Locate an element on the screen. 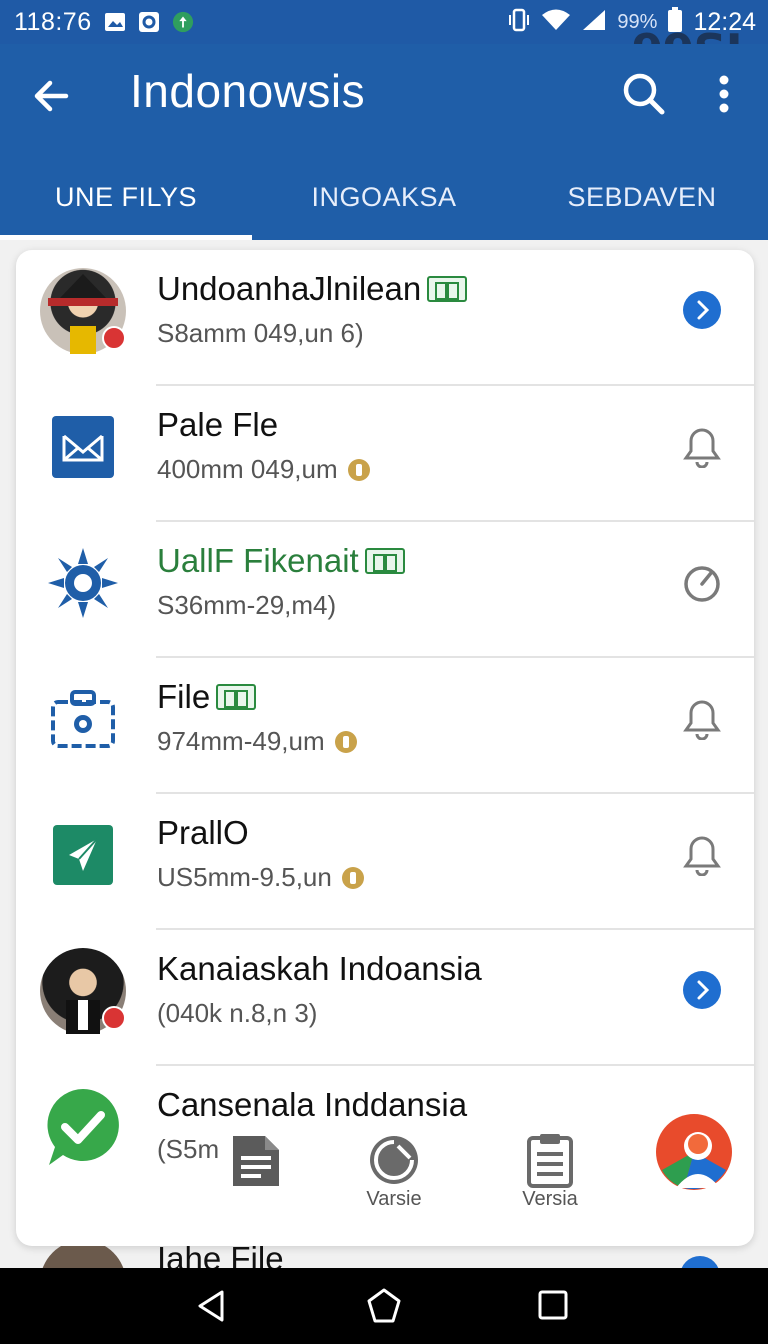  timer-icon is located at coordinates (702, 582).